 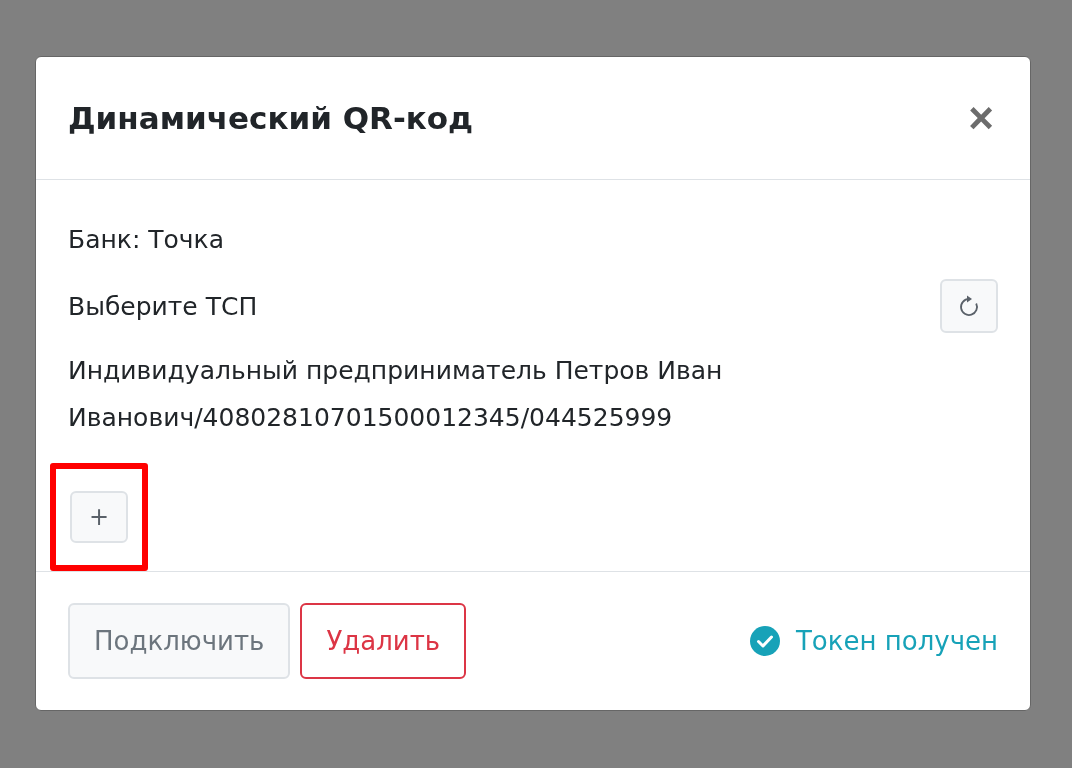 I want to click on refresh-button, so click(x=969, y=306).